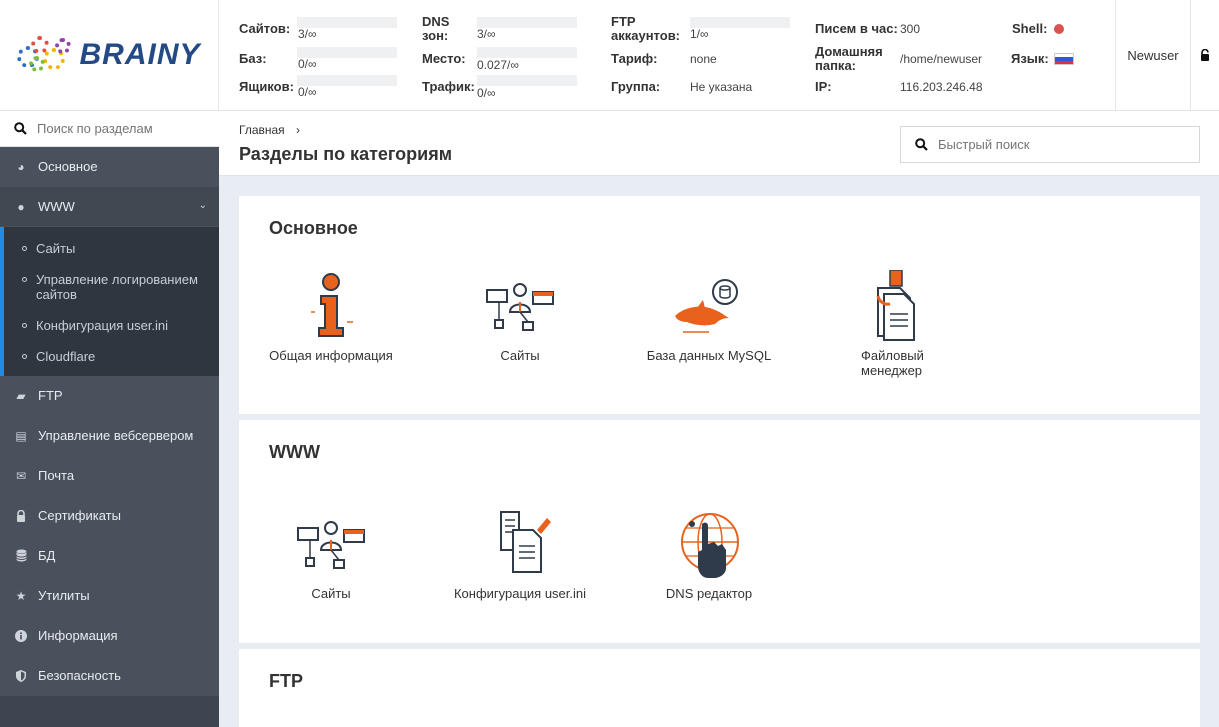  I want to click on info-illustration-icon, so click(332, 305).